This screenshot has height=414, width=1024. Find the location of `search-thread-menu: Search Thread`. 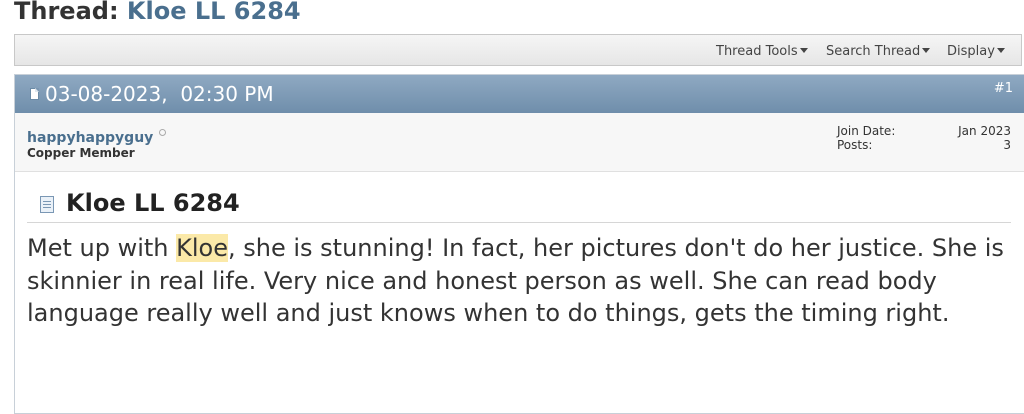

search-thread-menu: Search Thread is located at coordinates (878, 51).